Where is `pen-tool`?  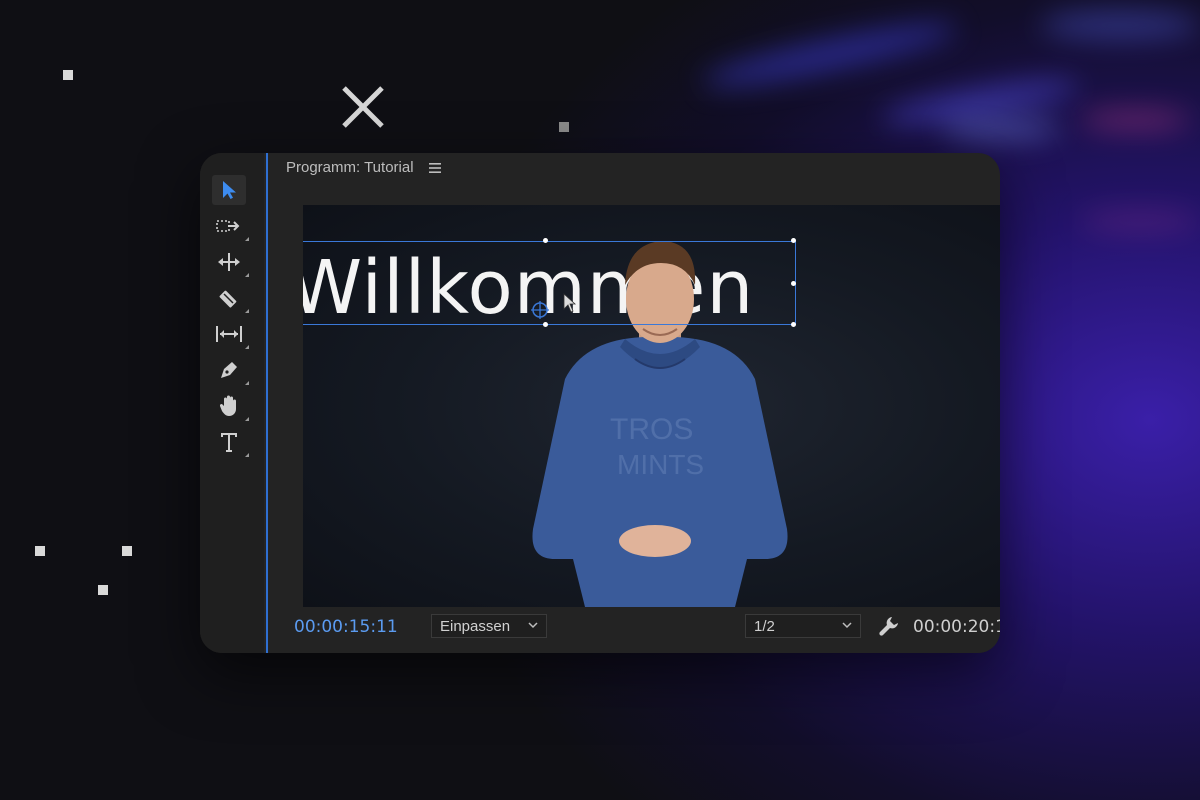
pen-tool is located at coordinates (230, 370).